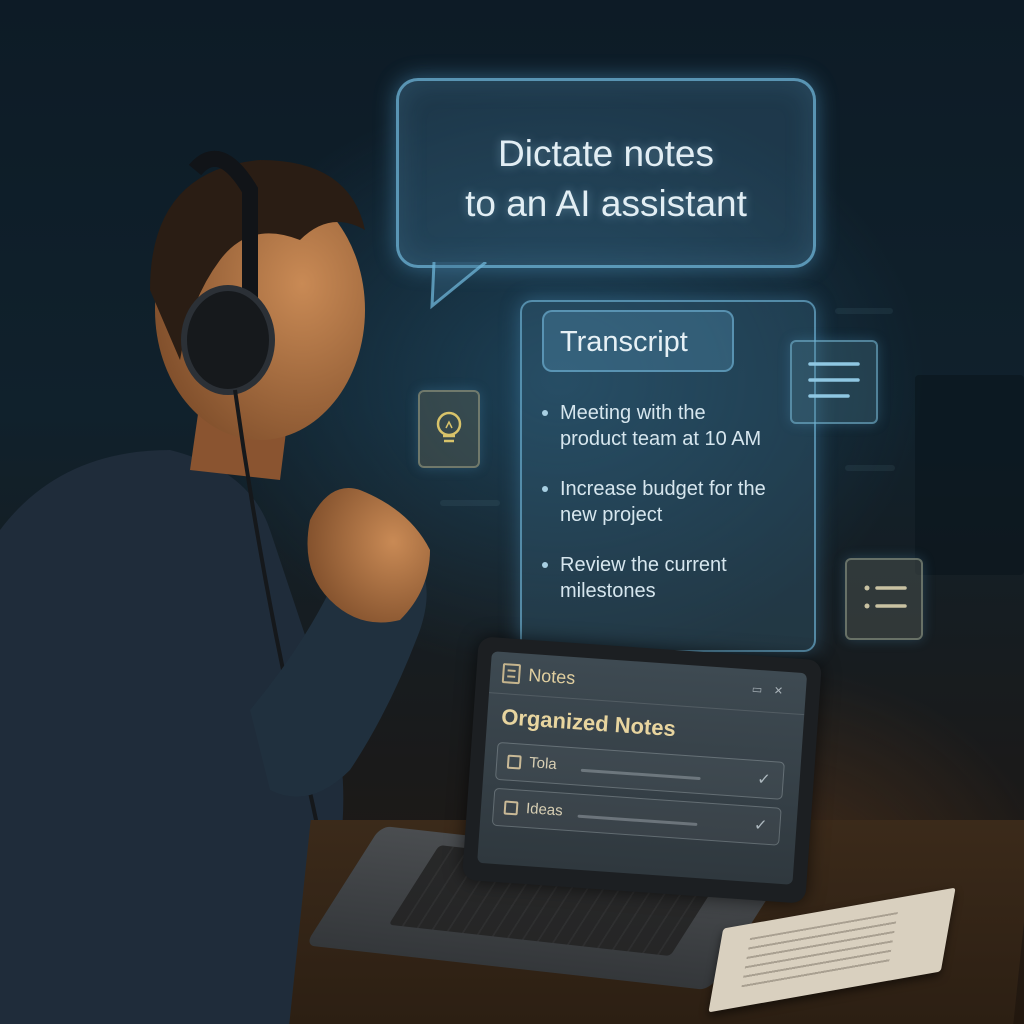  What do you see at coordinates (608, 591) in the screenshot?
I see `transcript-item-line: milestones` at bounding box center [608, 591].